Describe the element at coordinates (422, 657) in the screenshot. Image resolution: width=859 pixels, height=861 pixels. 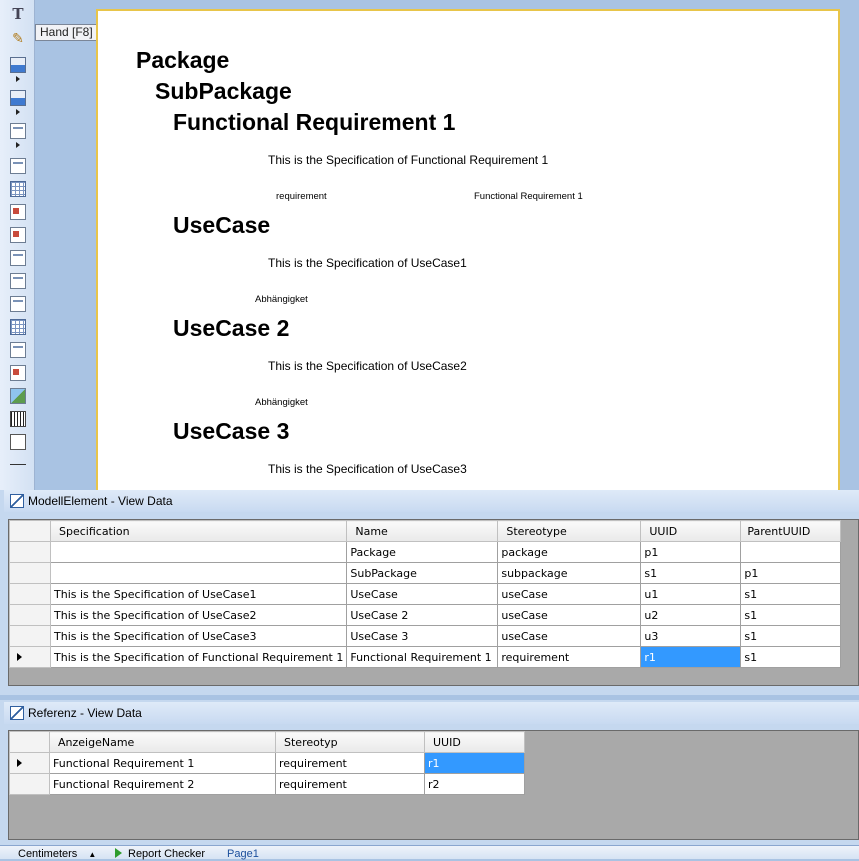
I see `cell-name: Functional Requirement 1` at that location.